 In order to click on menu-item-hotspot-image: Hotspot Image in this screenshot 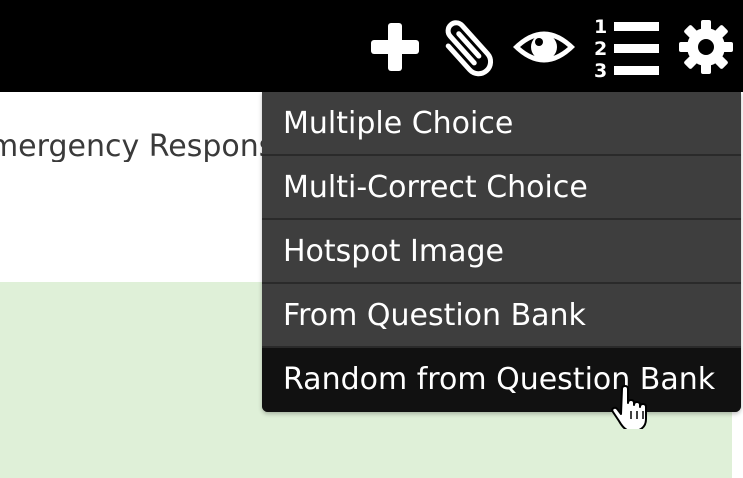, I will do `click(501, 252)`.